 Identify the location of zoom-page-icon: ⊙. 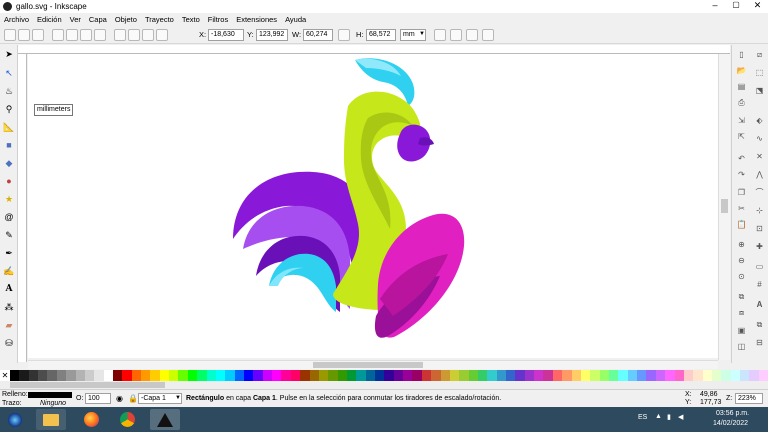
(741, 276).